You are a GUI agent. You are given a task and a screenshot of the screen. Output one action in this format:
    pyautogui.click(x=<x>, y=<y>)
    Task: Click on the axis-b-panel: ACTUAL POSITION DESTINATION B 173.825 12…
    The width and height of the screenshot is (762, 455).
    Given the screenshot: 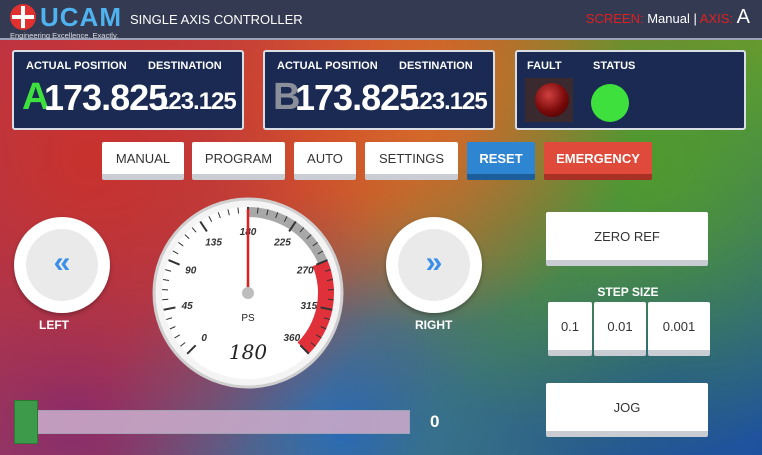 What is the action you would take?
    pyautogui.click(x=379, y=90)
    